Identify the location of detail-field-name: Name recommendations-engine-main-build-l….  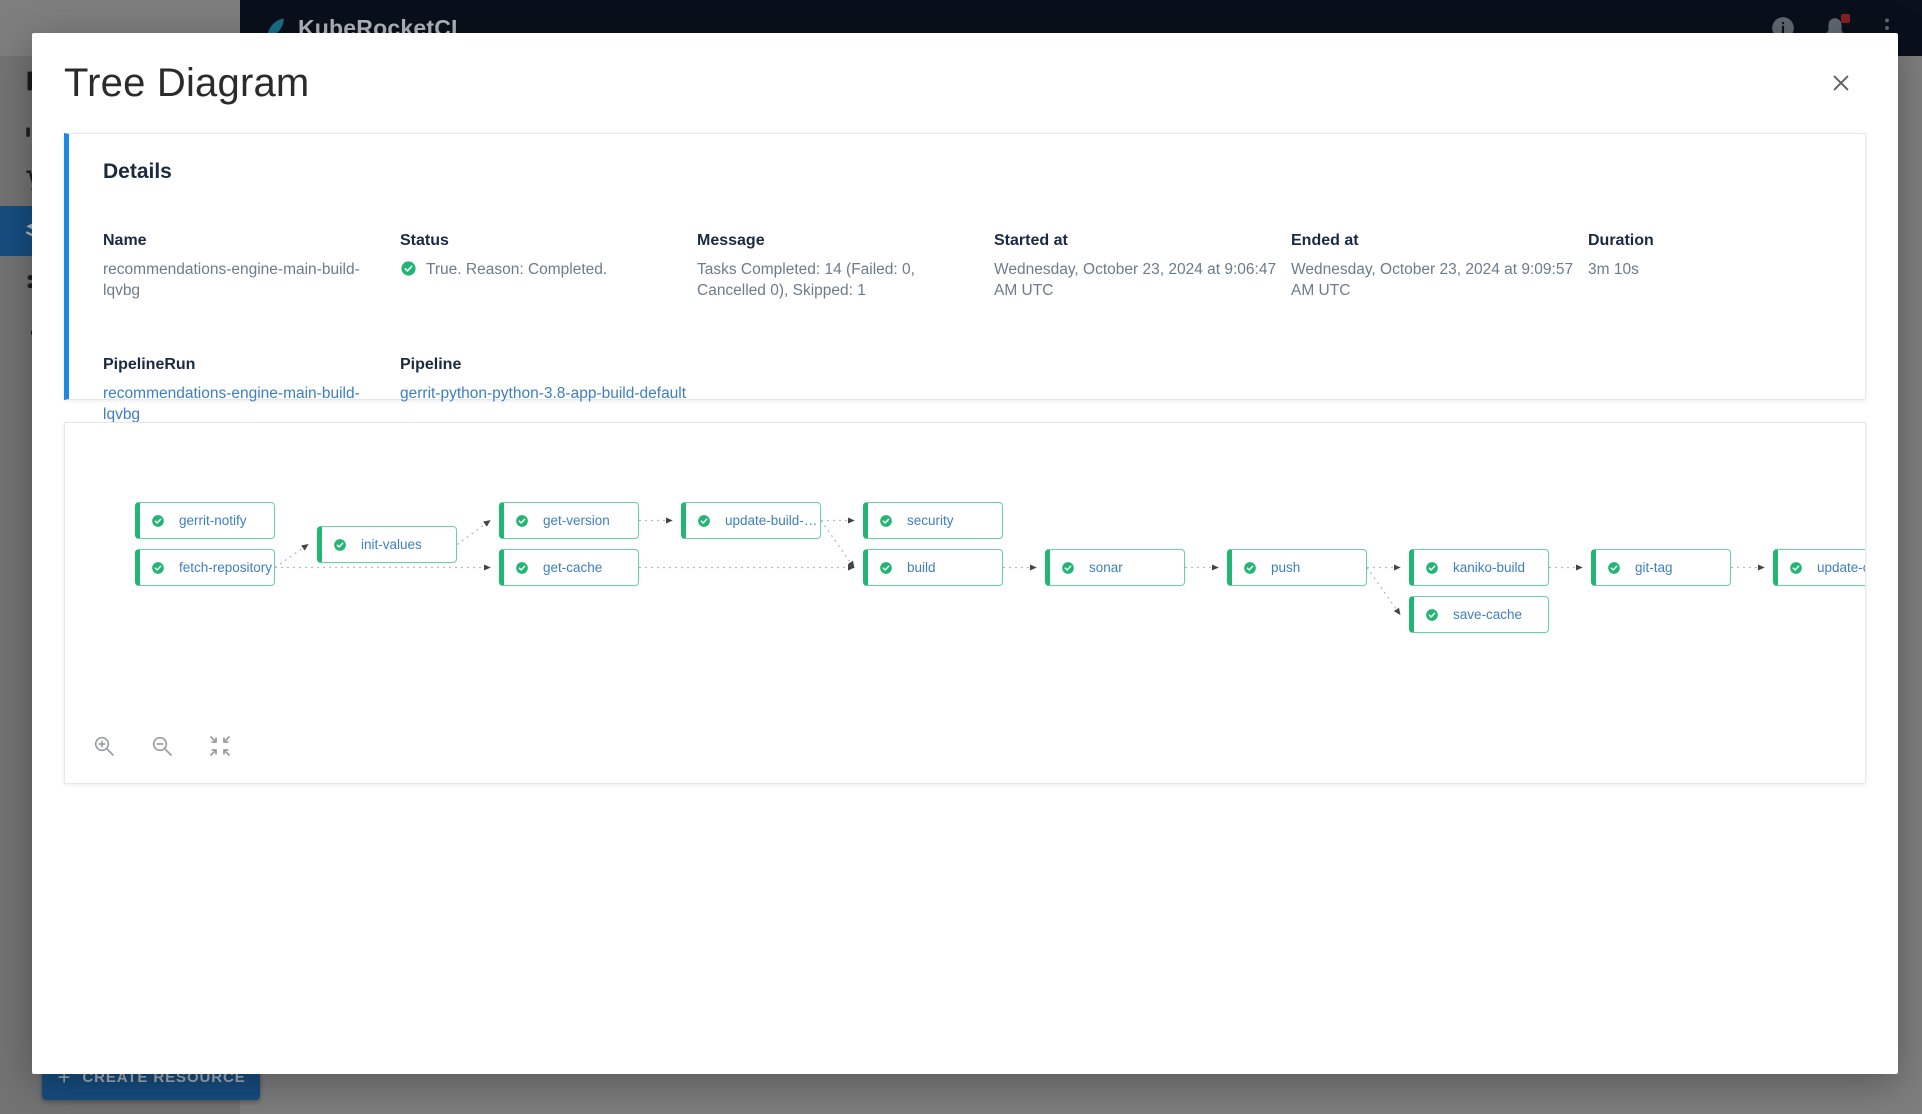
(251, 267).